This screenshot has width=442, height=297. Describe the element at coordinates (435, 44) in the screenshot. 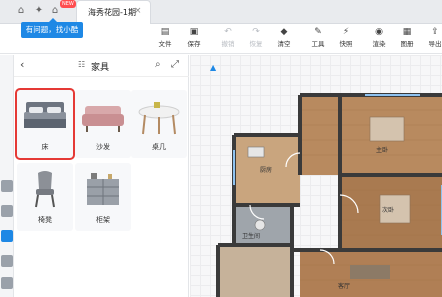

I see `toolbar-label: 导出` at that location.